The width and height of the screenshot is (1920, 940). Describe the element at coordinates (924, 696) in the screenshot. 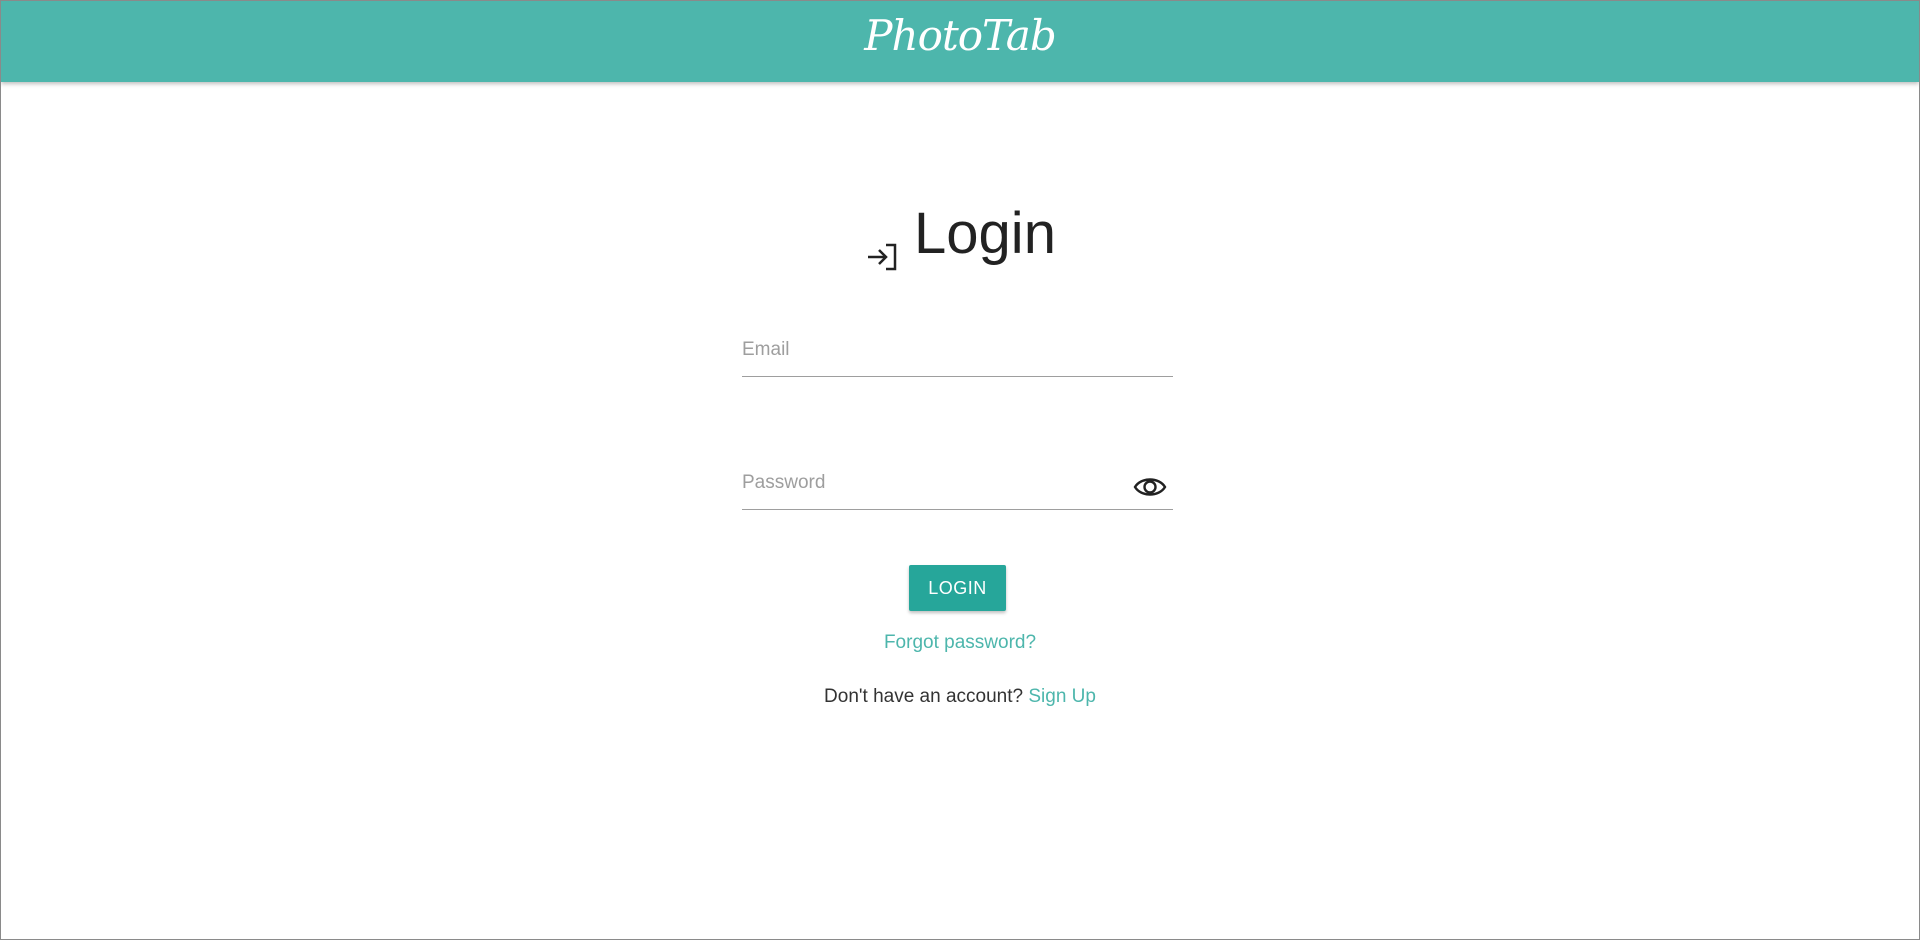

I see `signup-prompt-text: Don't have an account?` at that location.